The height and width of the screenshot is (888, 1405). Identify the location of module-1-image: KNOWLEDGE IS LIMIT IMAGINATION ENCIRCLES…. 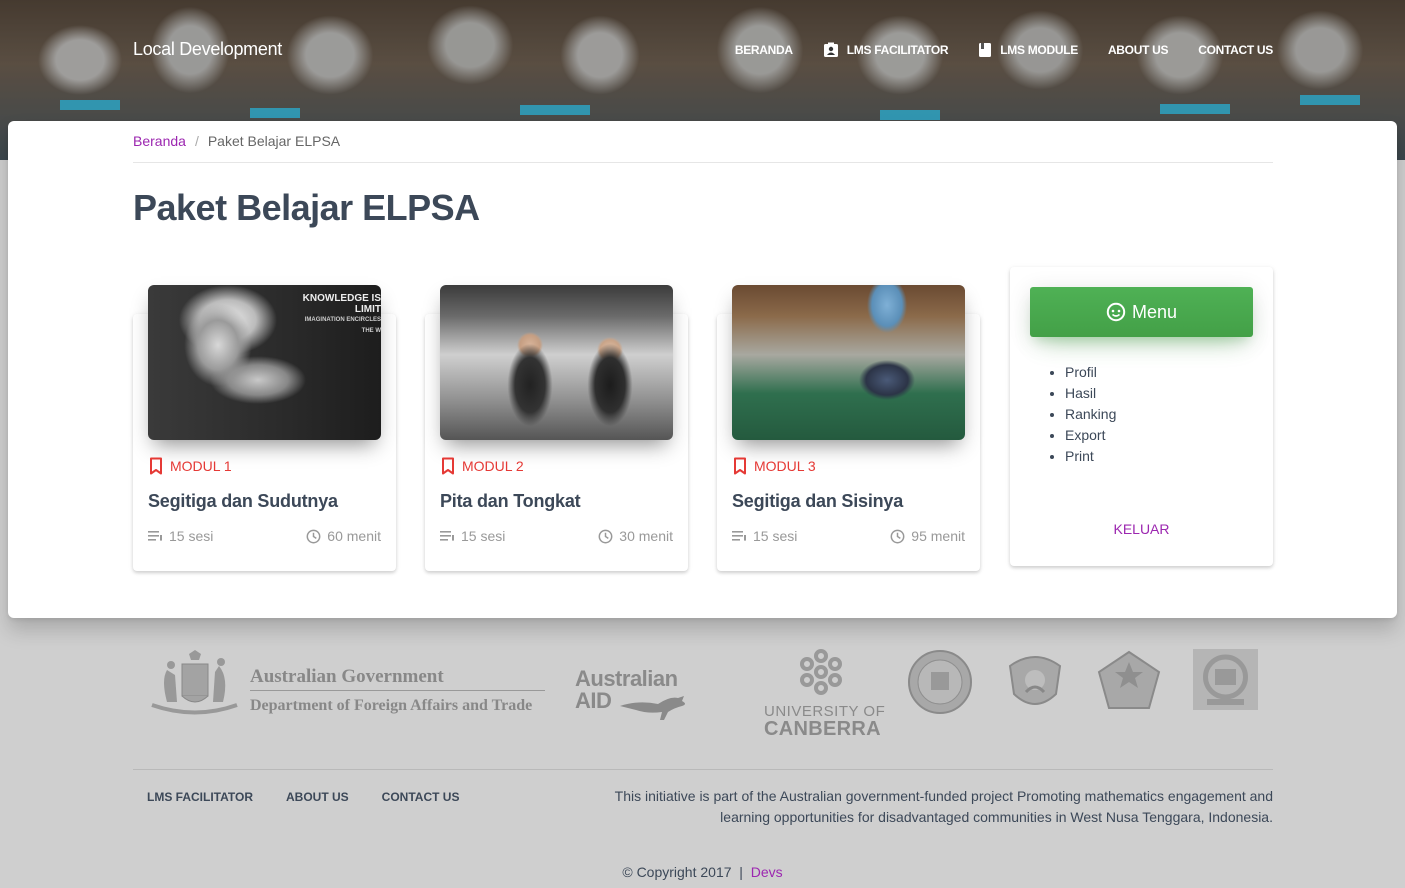
(264, 362).